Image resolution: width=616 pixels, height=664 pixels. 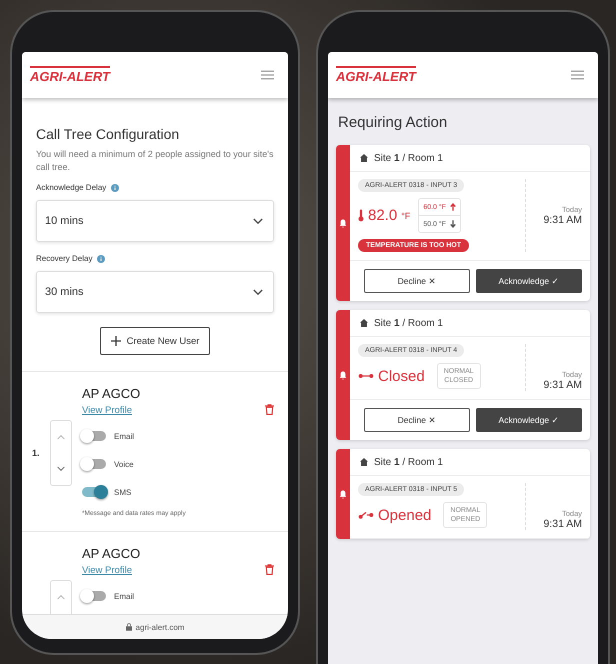 I want to click on field-label: Acknowledge Delay, so click(x=71, y=187).